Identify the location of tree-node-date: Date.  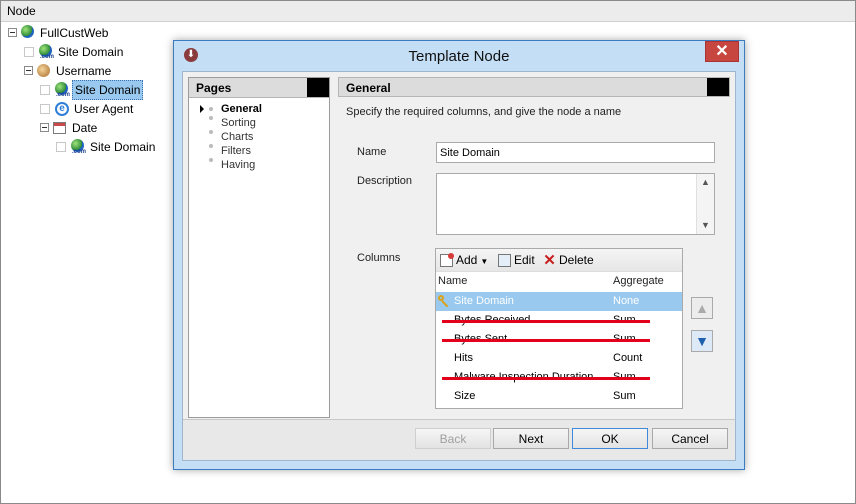
(69, 127).